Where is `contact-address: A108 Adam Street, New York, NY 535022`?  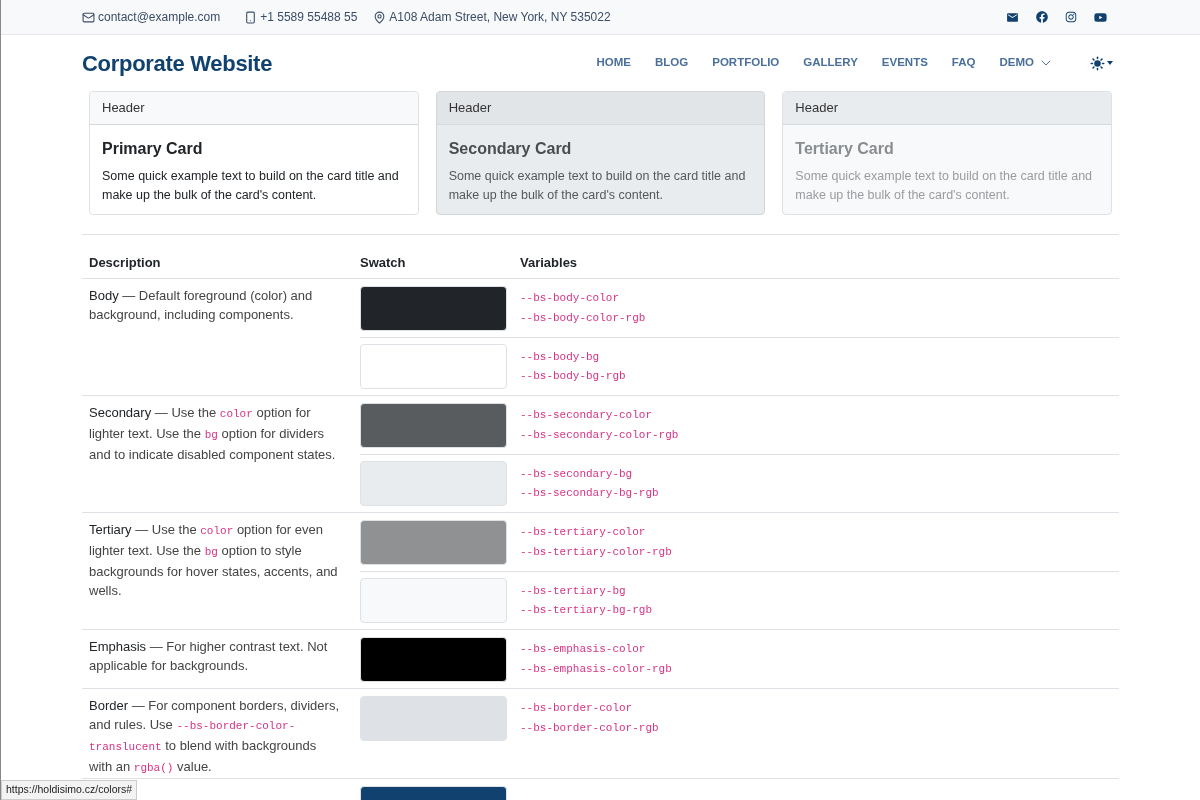 contact-address: A108 Adam Street, New York, NY 535022 is located at coordinates (500, 17).